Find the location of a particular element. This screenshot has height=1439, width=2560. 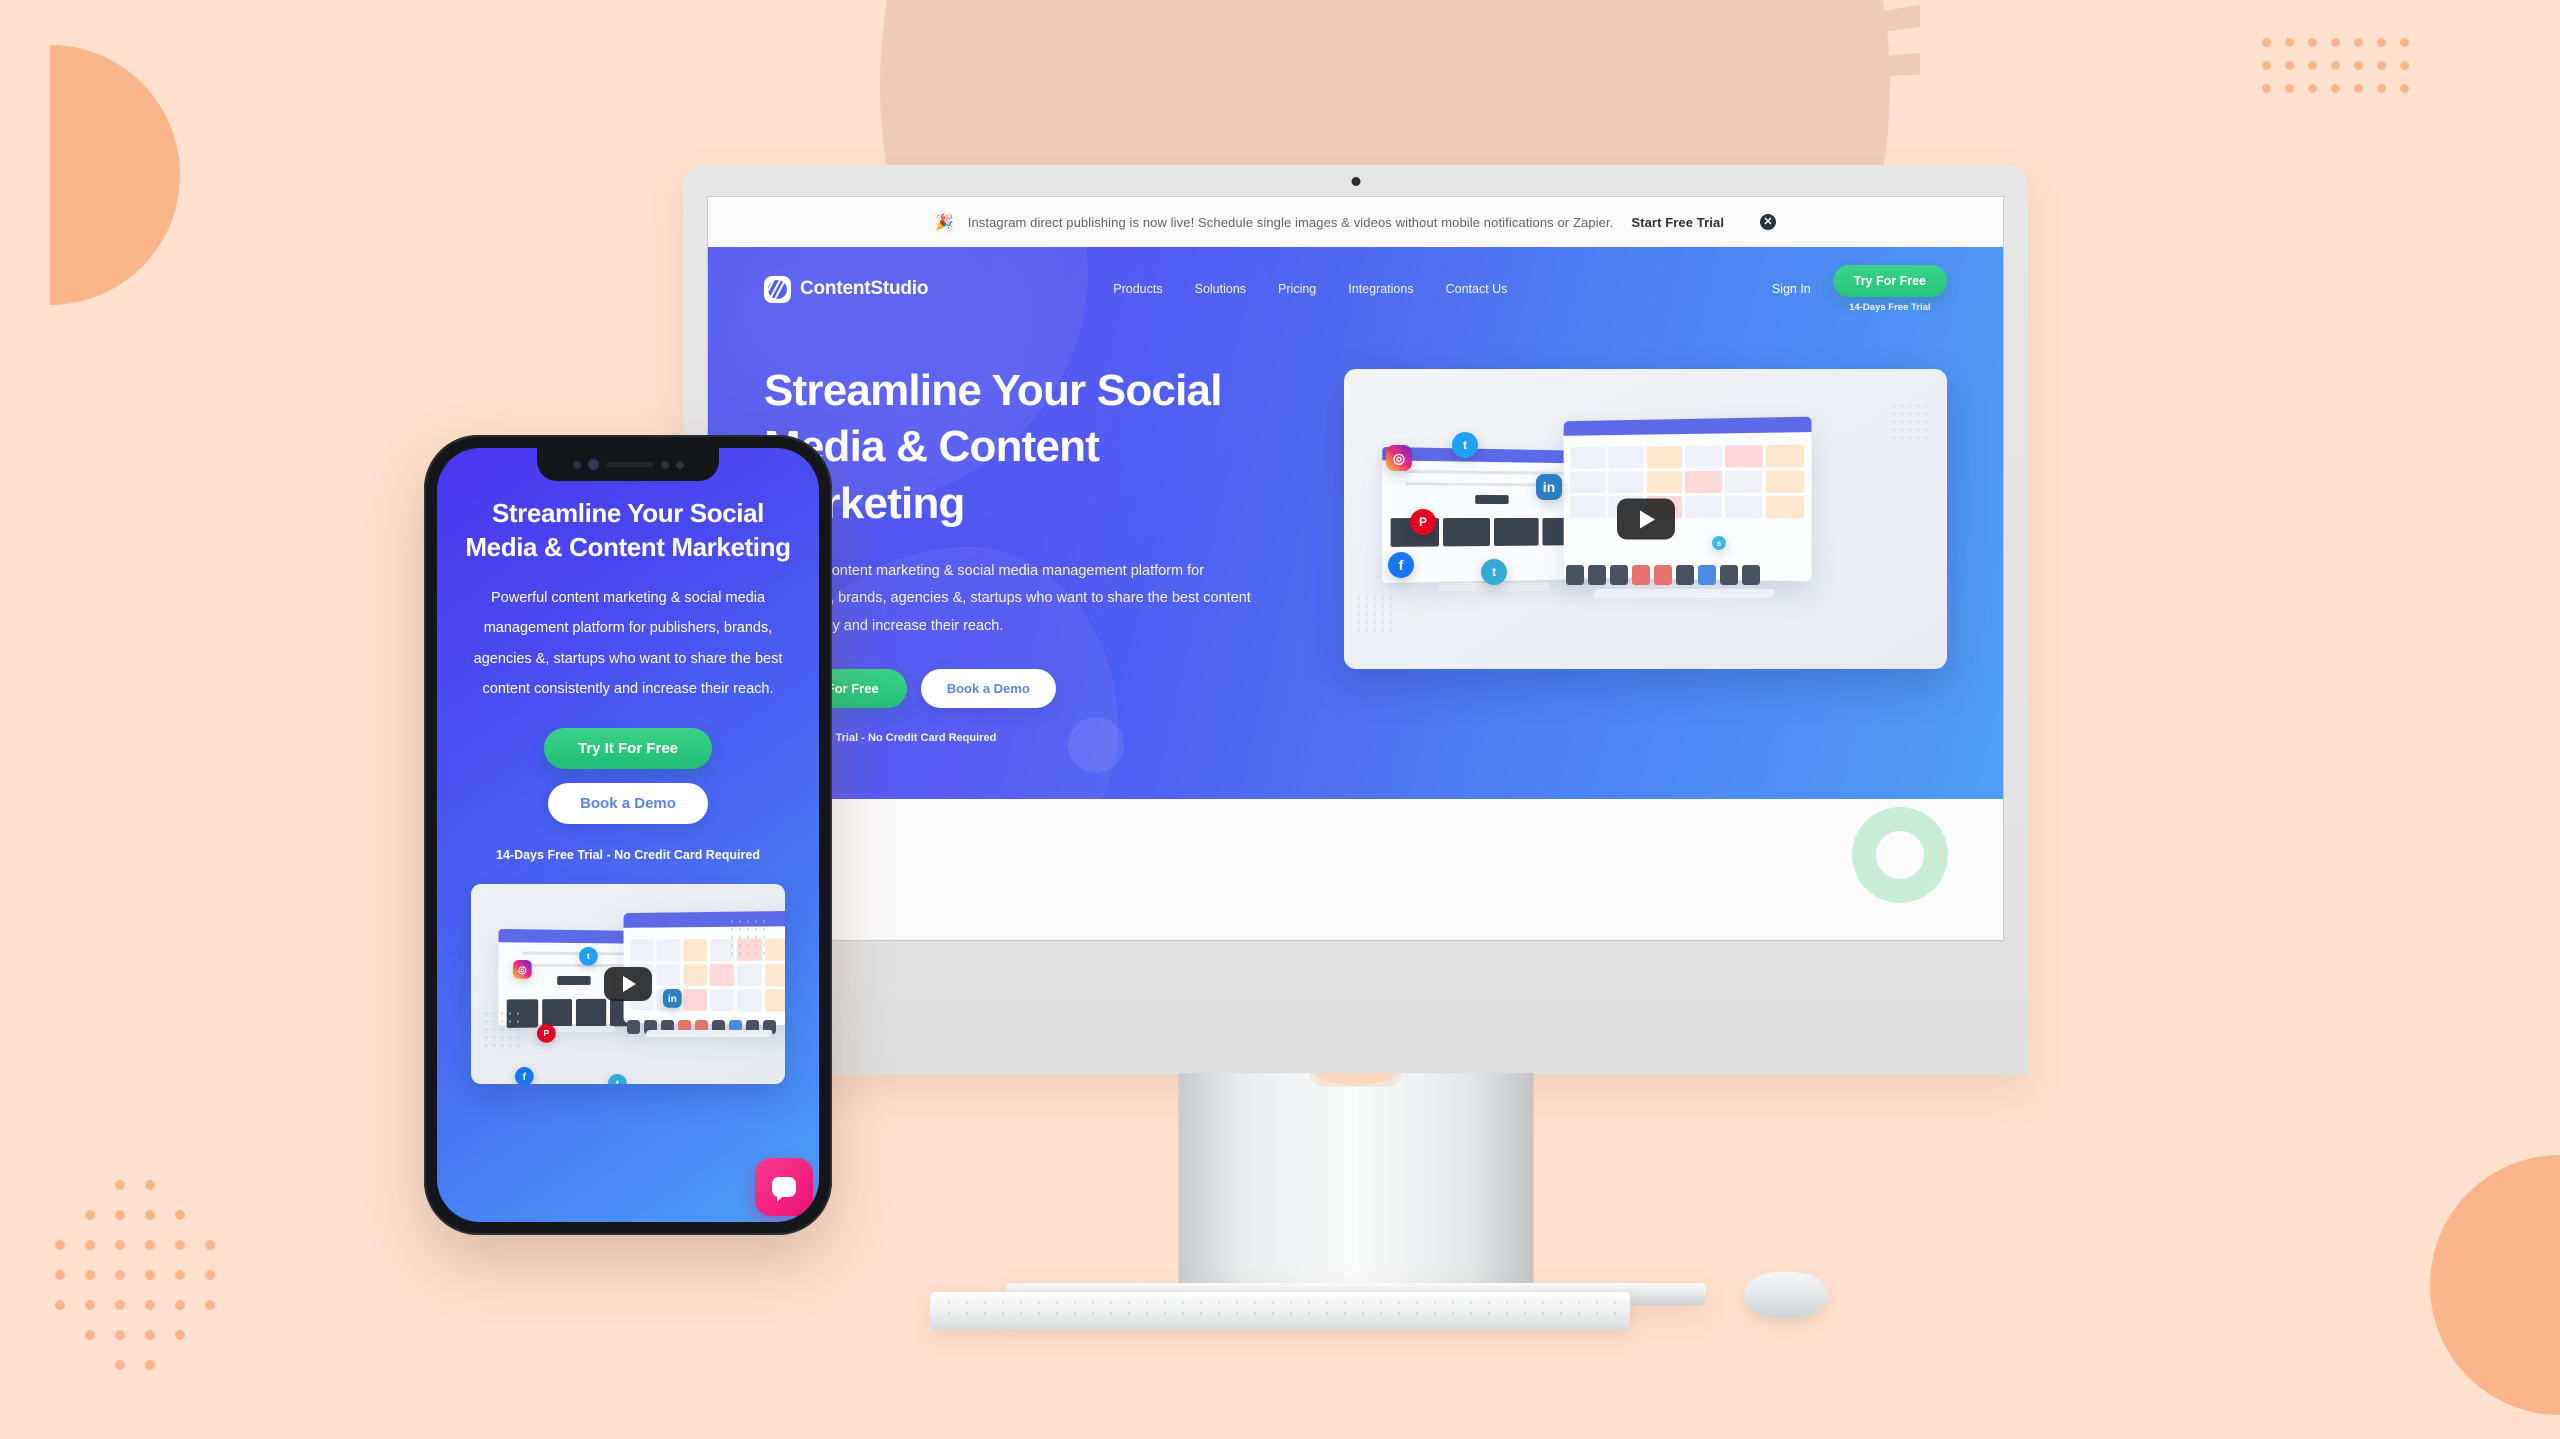

mockup-dots-top-right is located at coordinates (1913, 425).